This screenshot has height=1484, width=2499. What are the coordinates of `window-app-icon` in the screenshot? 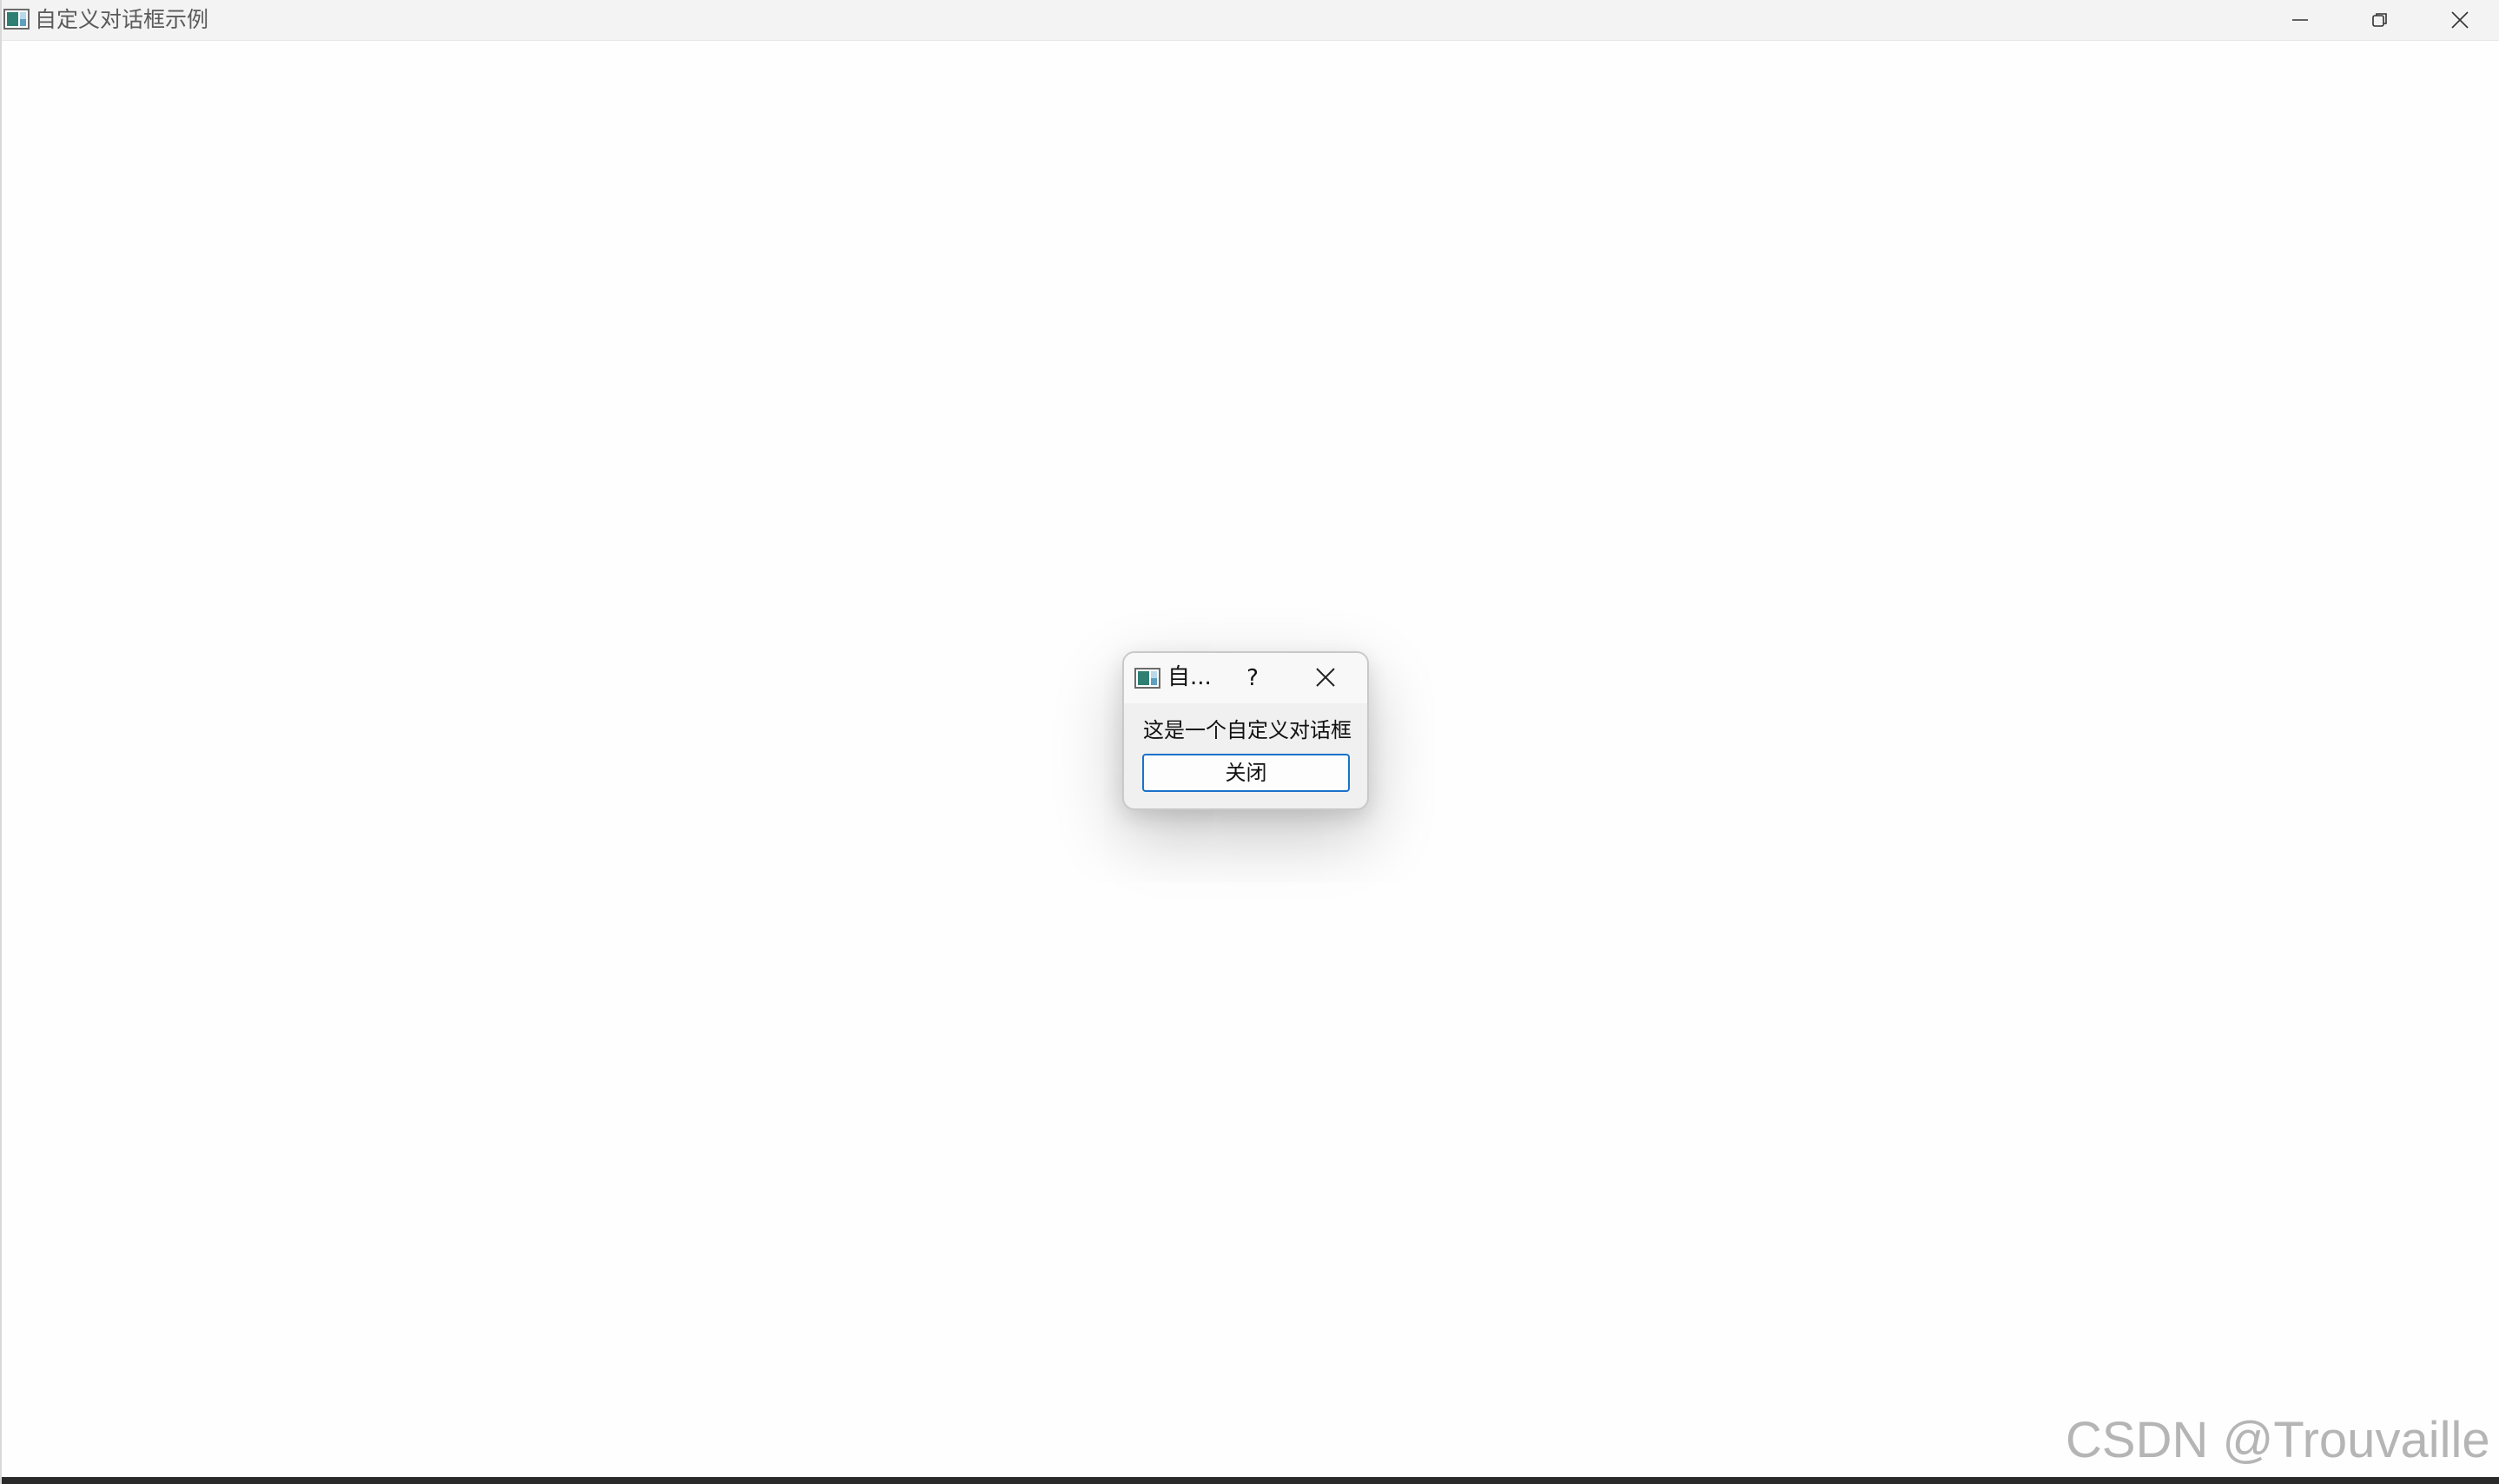 It's located at (16, 19).